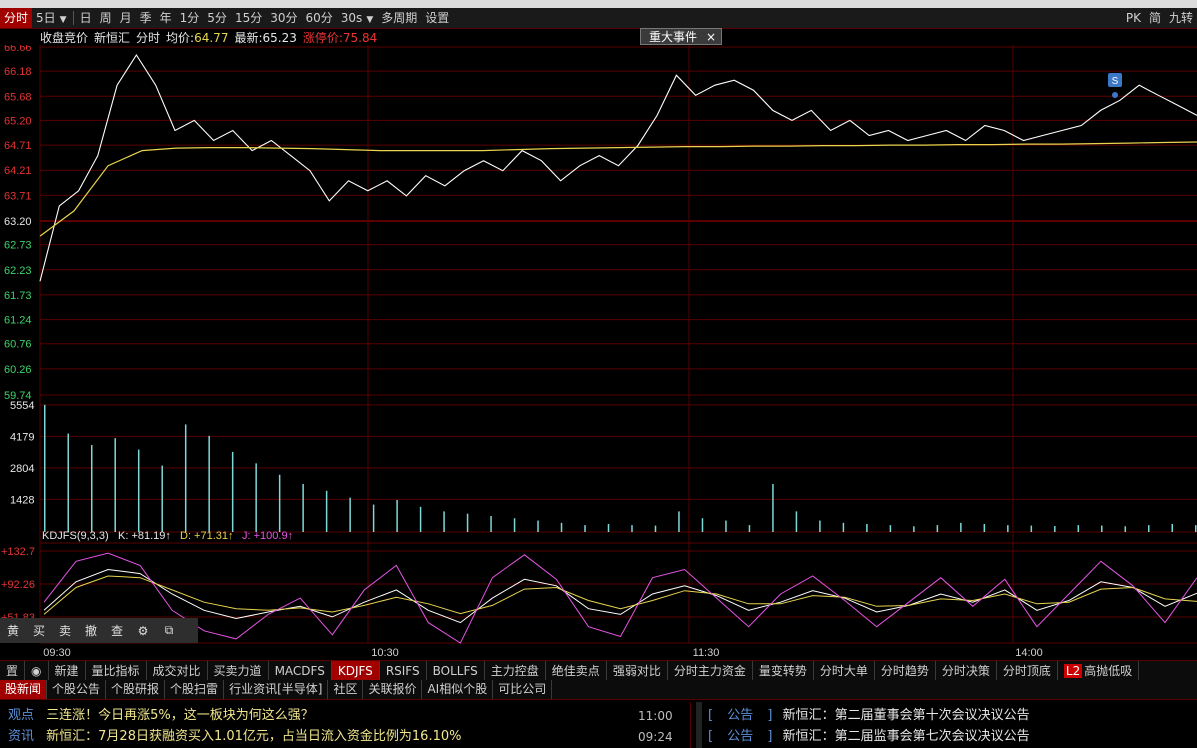 Image resolution: width=1197 pixels, height=748 pixels. What do you see at coordinates (238, 671) in the screenshot?
I see `indicator-tab: 买卖力道` at bounding box center [238, 671].